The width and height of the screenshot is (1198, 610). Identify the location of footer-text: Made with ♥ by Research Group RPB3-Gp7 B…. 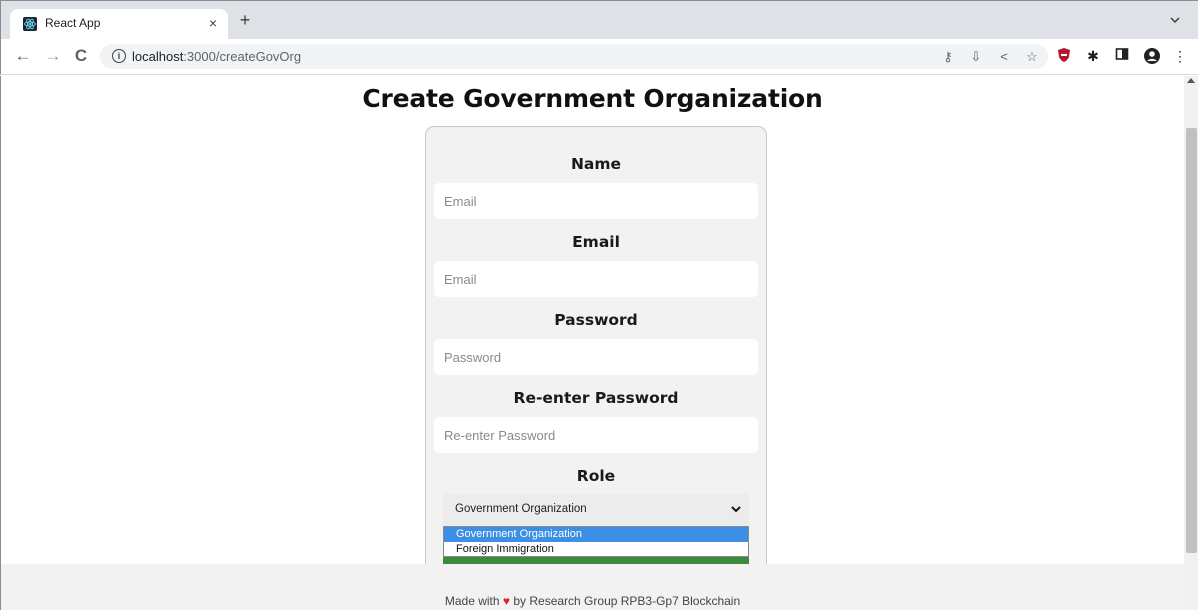
(592, 601).